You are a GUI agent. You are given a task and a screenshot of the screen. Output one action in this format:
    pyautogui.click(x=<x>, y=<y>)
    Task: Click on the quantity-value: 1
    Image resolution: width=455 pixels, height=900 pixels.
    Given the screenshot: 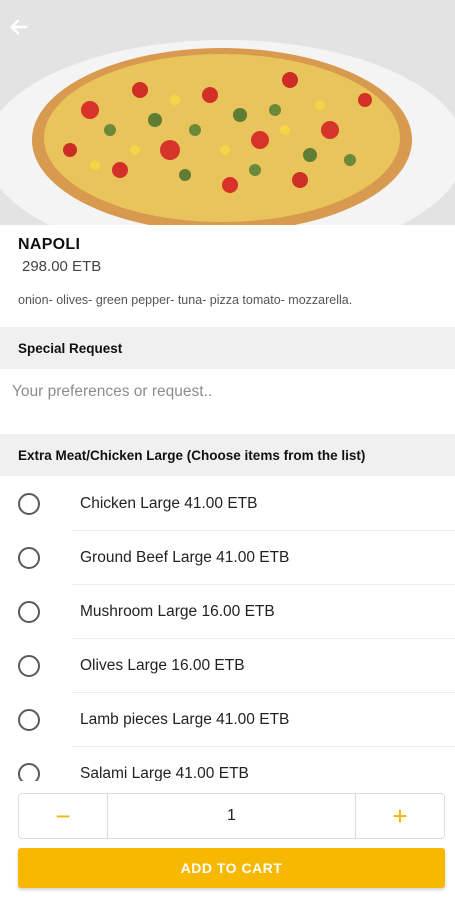 What is the action you would take?
    pyautogui.click(x=231, y=815)
    